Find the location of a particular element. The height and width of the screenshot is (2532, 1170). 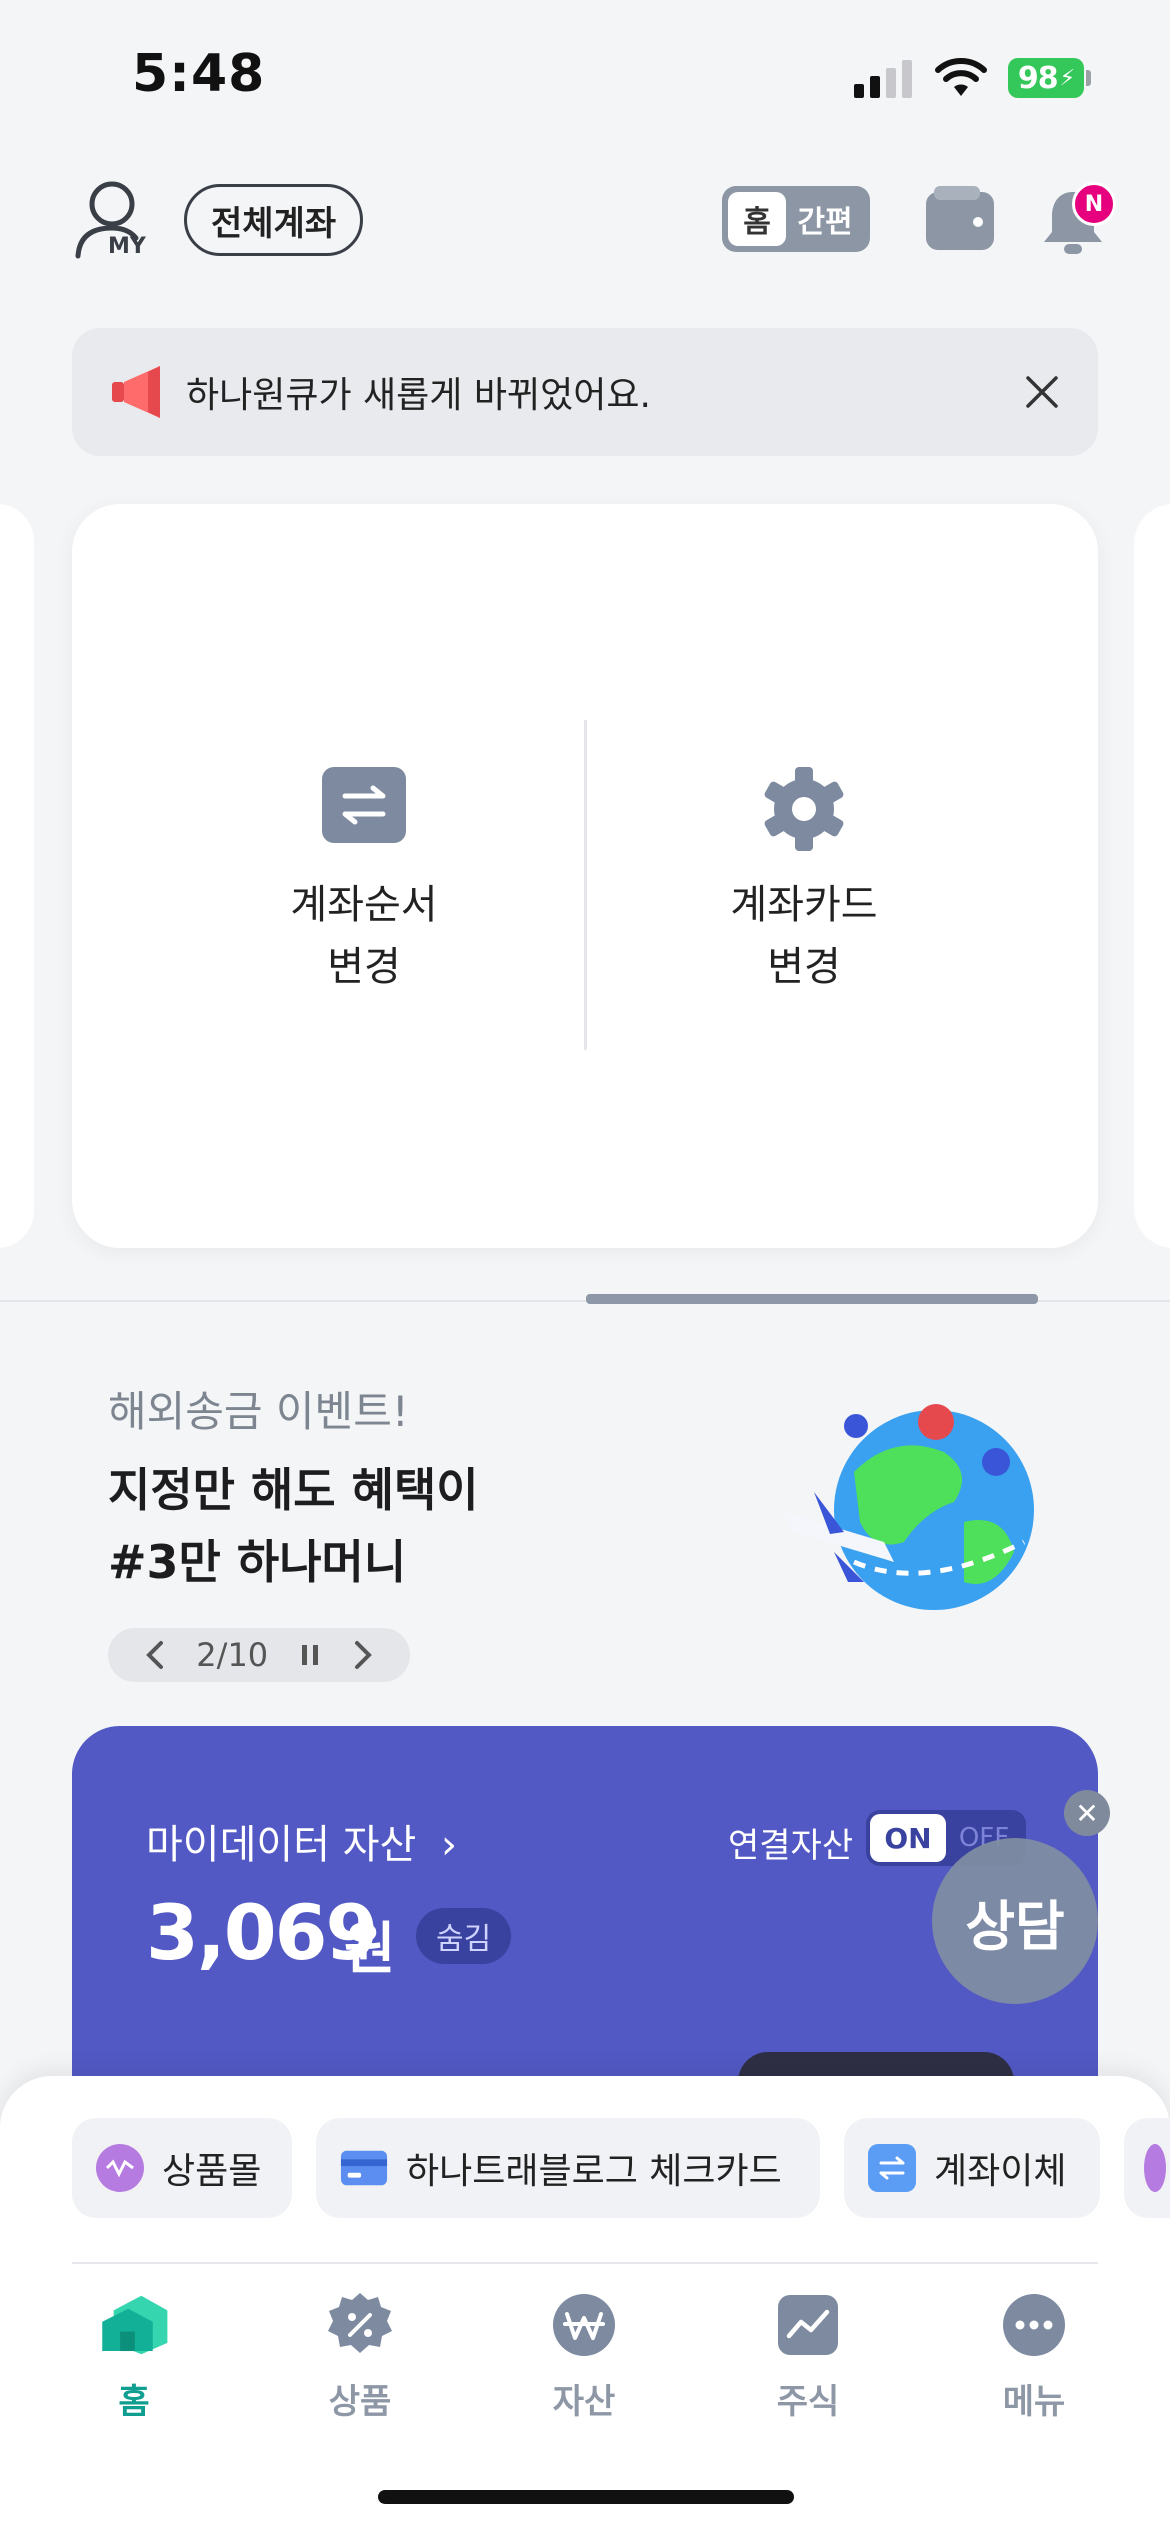

change-order-line1: 계좌순서 is located at coordinates (364, 905).